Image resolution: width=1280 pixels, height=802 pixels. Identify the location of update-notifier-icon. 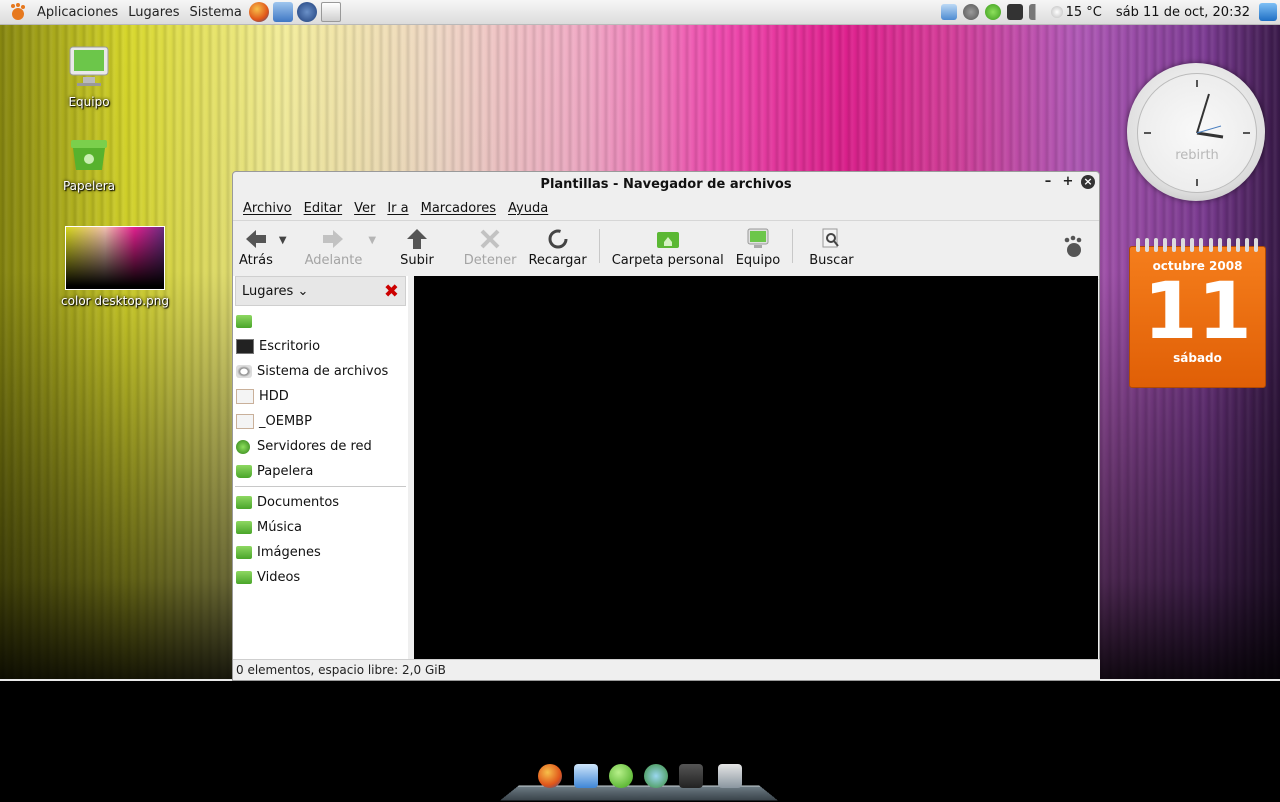
(1268, 12).